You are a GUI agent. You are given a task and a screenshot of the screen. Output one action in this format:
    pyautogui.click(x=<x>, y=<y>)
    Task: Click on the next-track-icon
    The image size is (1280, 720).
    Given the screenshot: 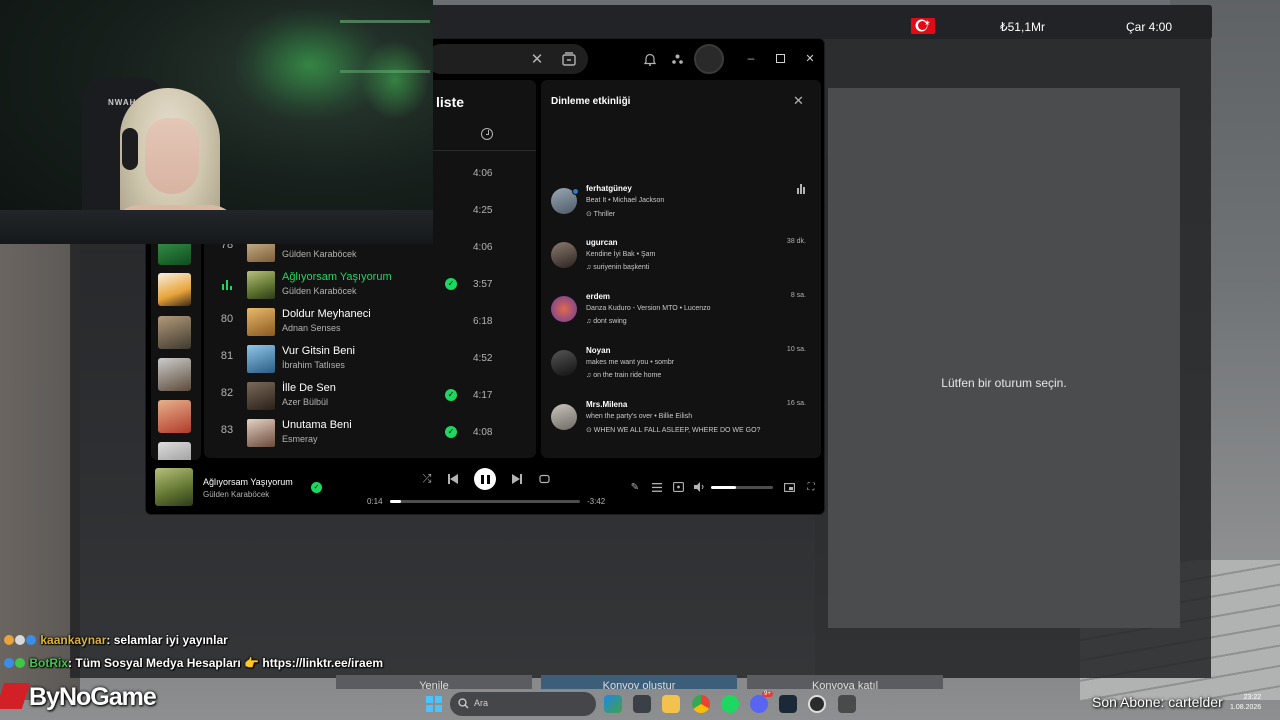 What is the action you would take?
    pyautogui.click(x=517, y=479)
    